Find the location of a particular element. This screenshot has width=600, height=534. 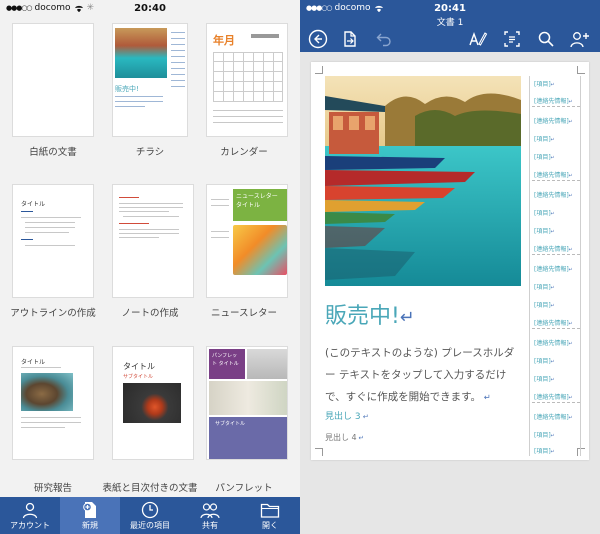

calendar-thumbnail: 年月 is located at coordinates (247, 80).